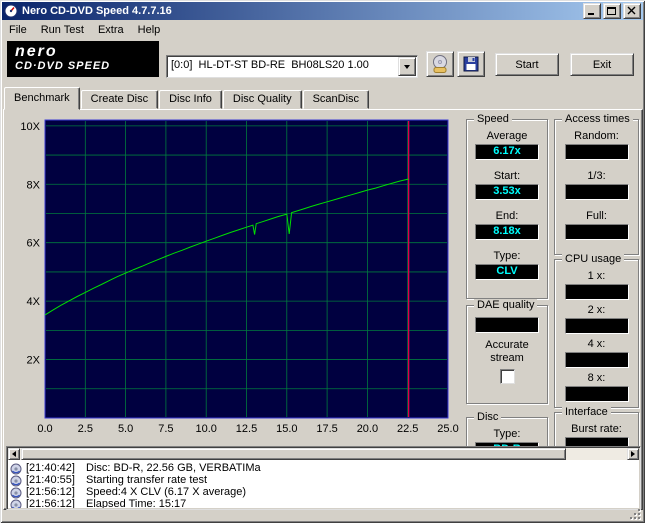 This screenshot has width=645, height=528. What do you see at coordinates (63, 66) in the screenshot?
I see `nero-logo-product: CD·DVD SPEED` at bounding box center [63, 66].